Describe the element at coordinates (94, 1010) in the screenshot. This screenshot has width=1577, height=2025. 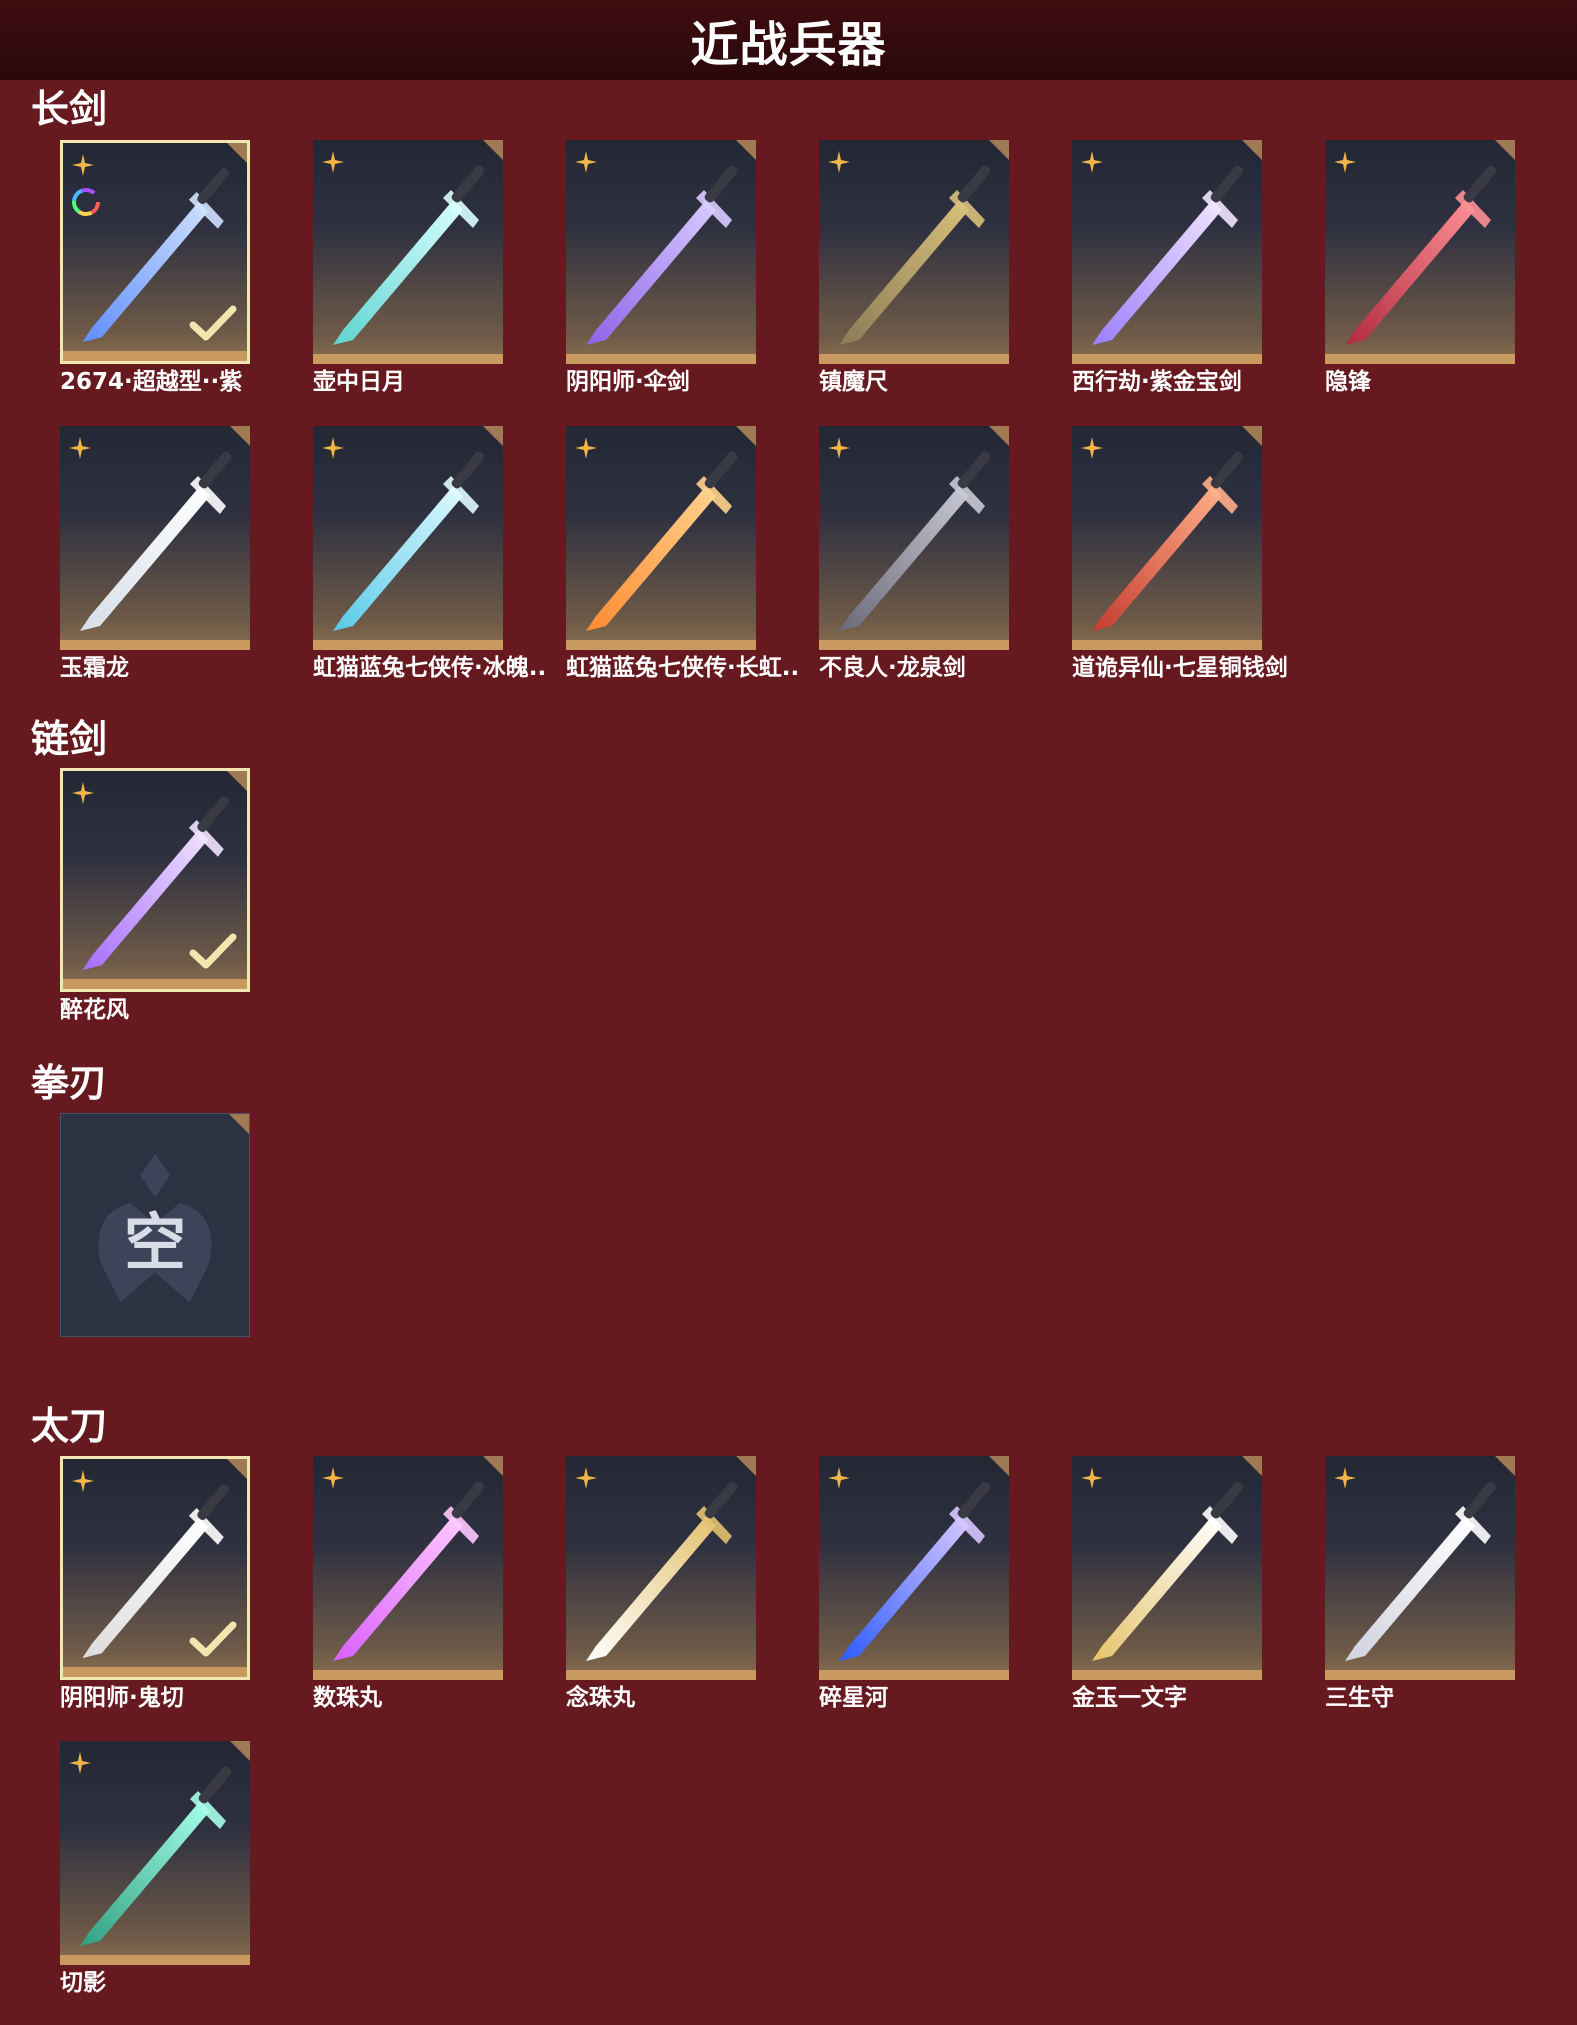
I see `weapon-name-label: 醉花风` at that location.